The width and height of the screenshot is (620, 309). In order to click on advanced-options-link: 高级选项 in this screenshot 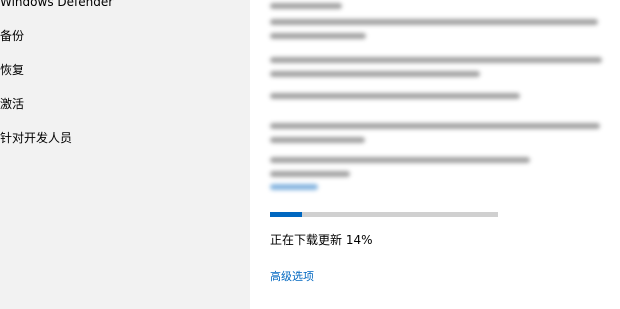, I will do `click(292, 276)`.